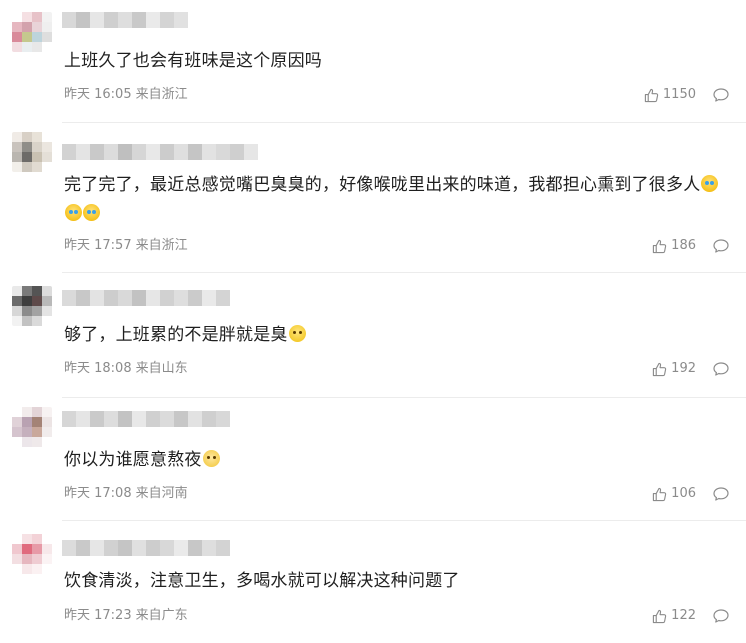 The image size is (746, 643). I want to click on comment-location: 来自广东, so click(161, 615).